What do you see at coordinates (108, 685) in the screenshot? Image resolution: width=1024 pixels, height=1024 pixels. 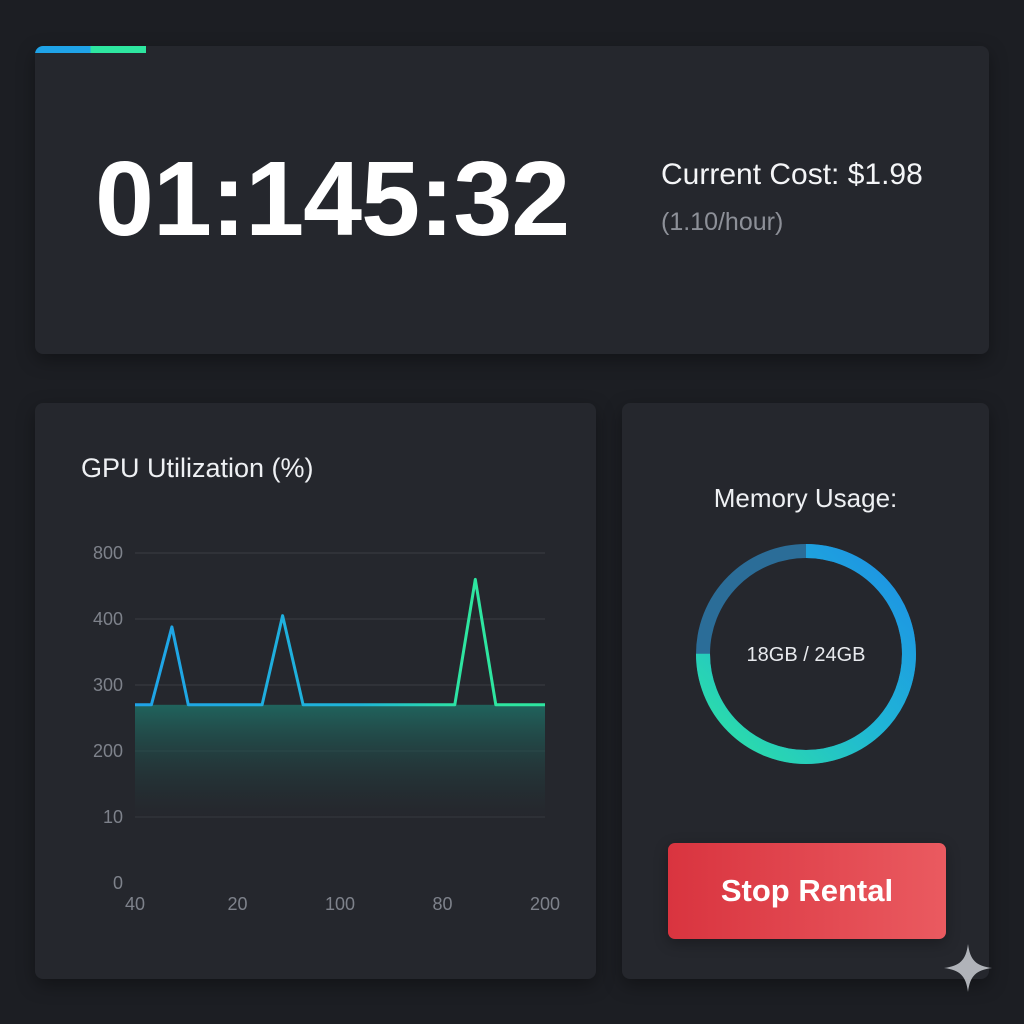 I see `y-tick-label: 300` at bounding box center [108, 685].